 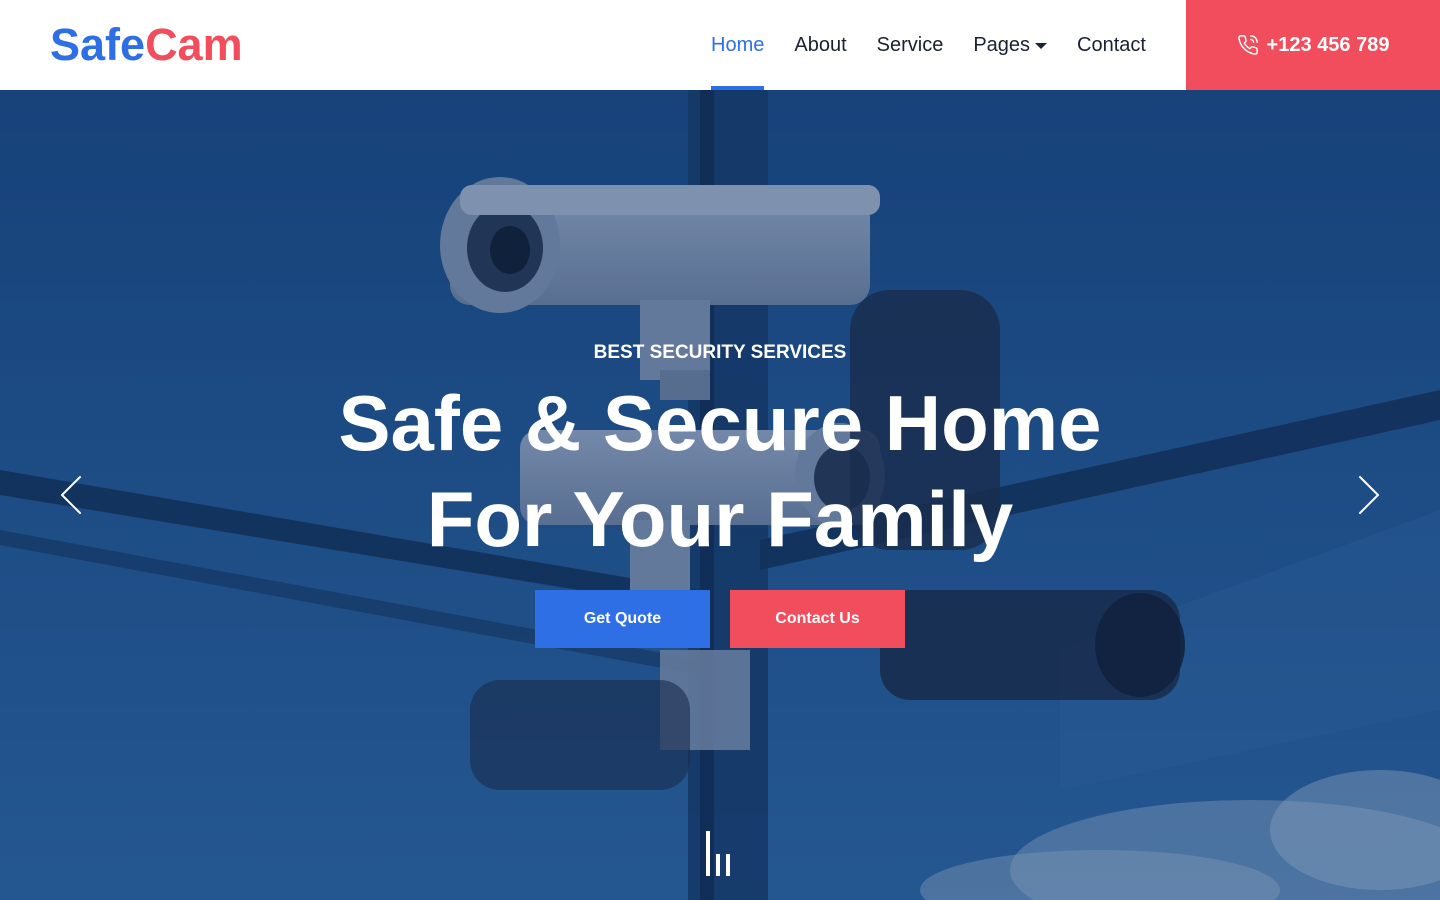 I want to click on main-nav: Home About Service Pages Contact, so click(x=928, y=45).